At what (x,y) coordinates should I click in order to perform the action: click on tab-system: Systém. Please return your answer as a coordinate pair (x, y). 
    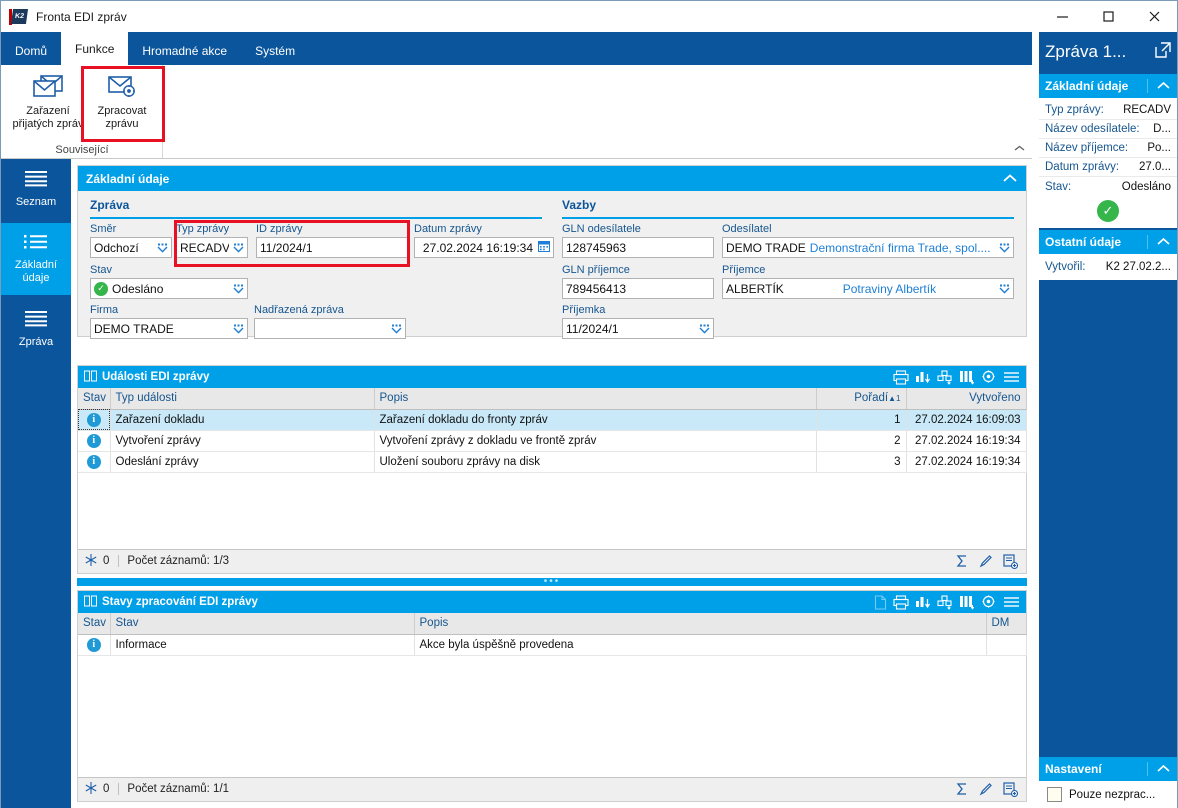
    Looking at the image, I should click on (275, 50).